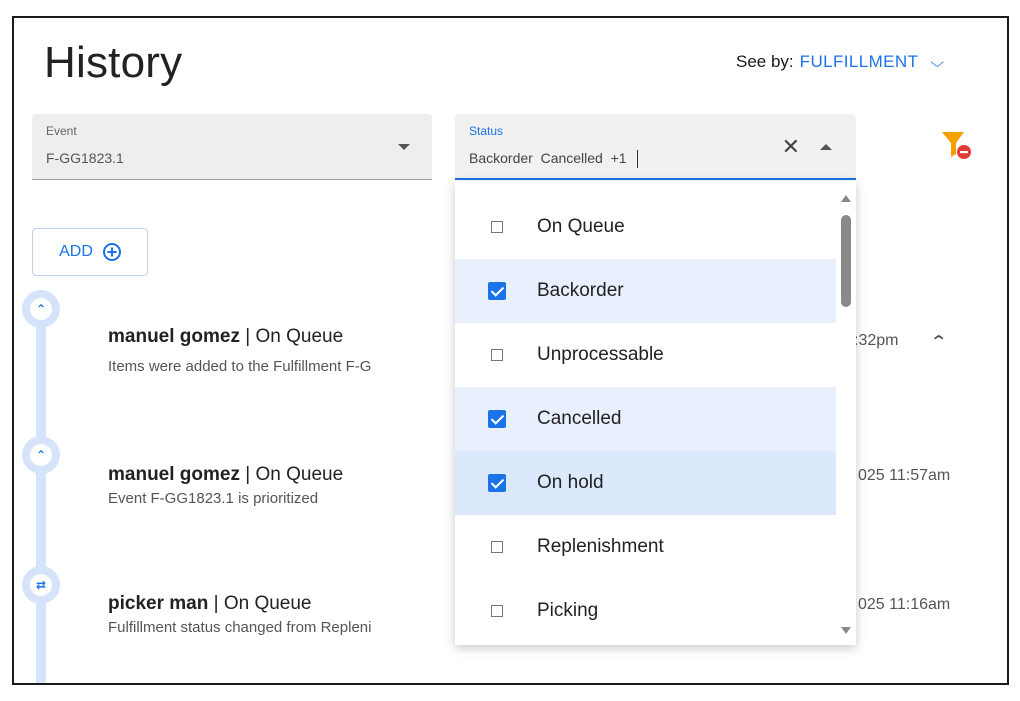 The height and width of the screenshot is (701, 1020). What do you see at coordinates (645, 227) in the screenshot?
I see `status-option: On Queue` at bounding box center [645, 227].